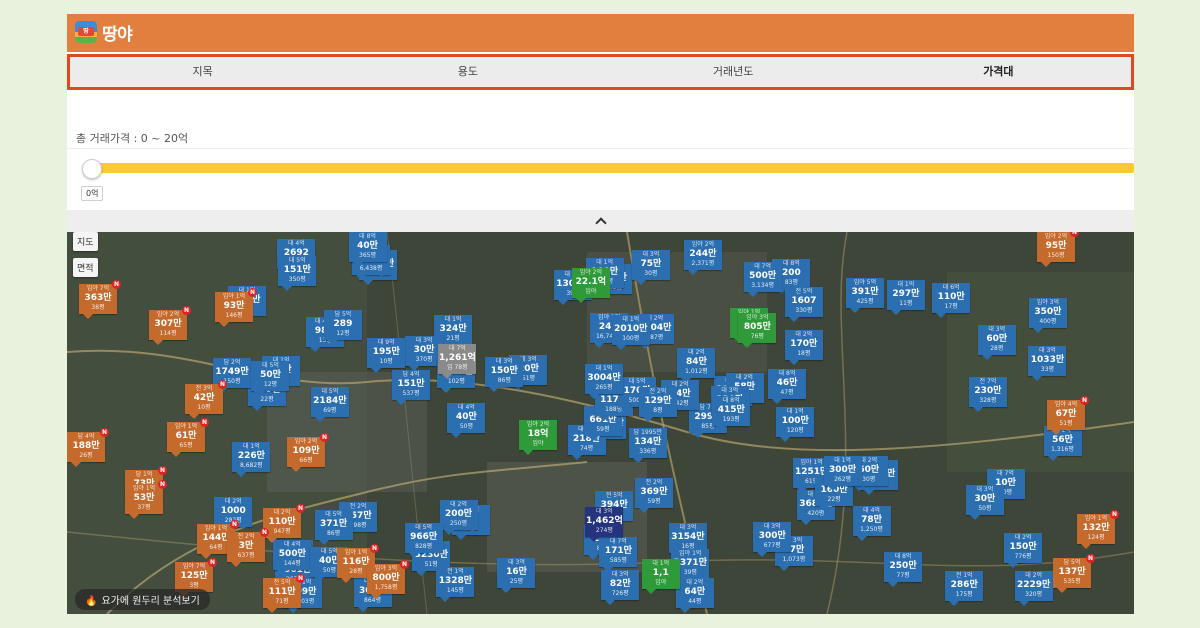 The height and width of the screenshot is (628, 1200). I want to click on price-slider-handle, so click(92, 169).